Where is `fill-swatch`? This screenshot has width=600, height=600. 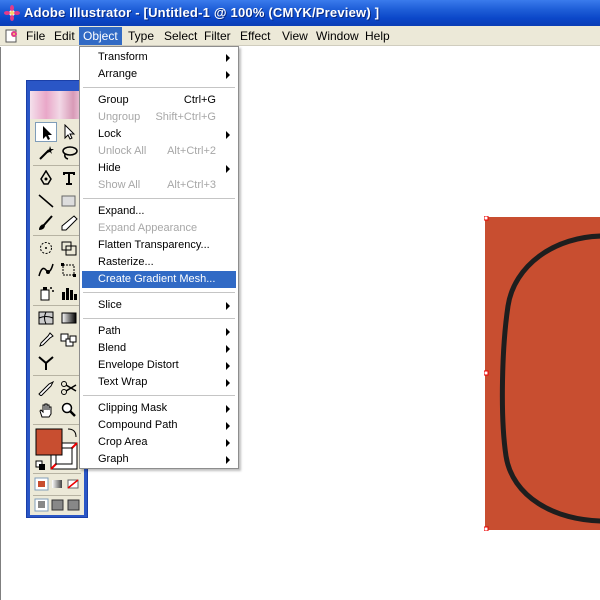 fill-swatch is located at coordinates (49, 442).